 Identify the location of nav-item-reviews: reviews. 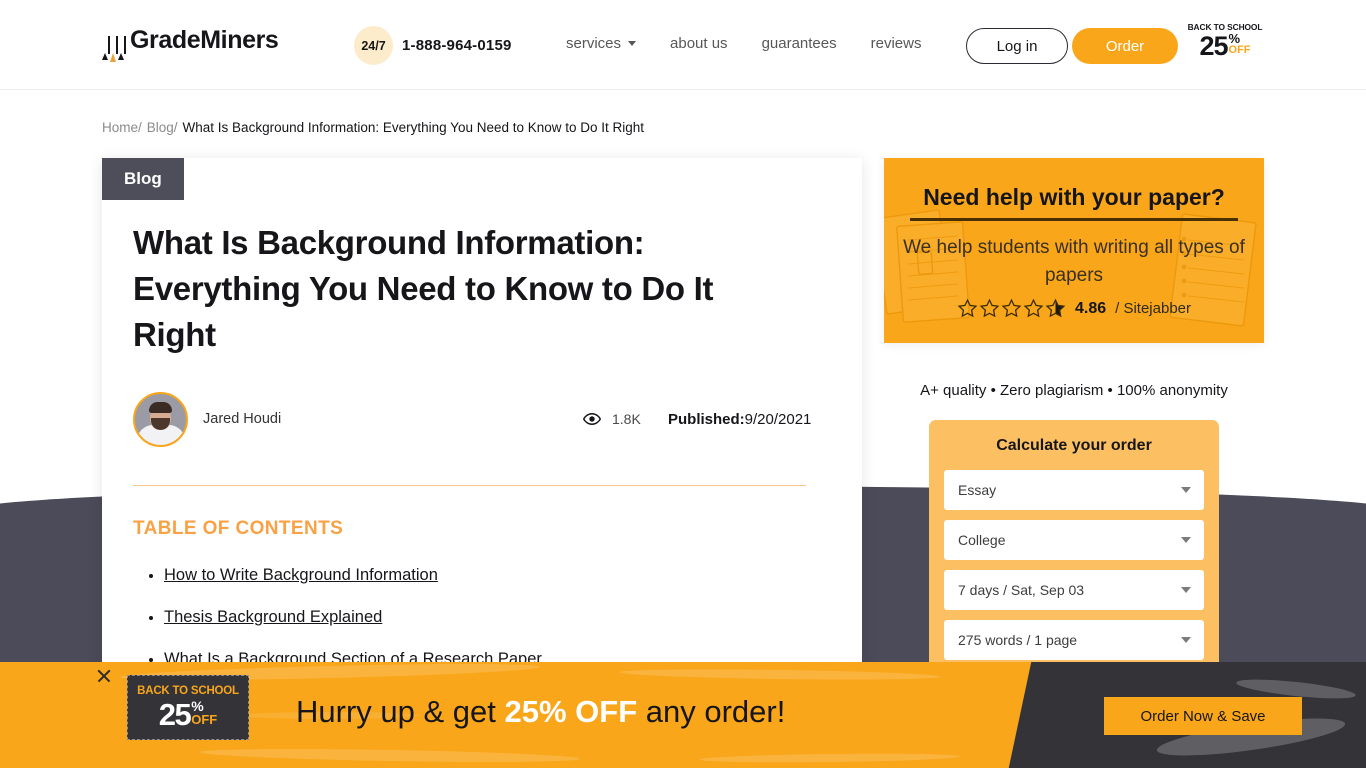
(896, 43).